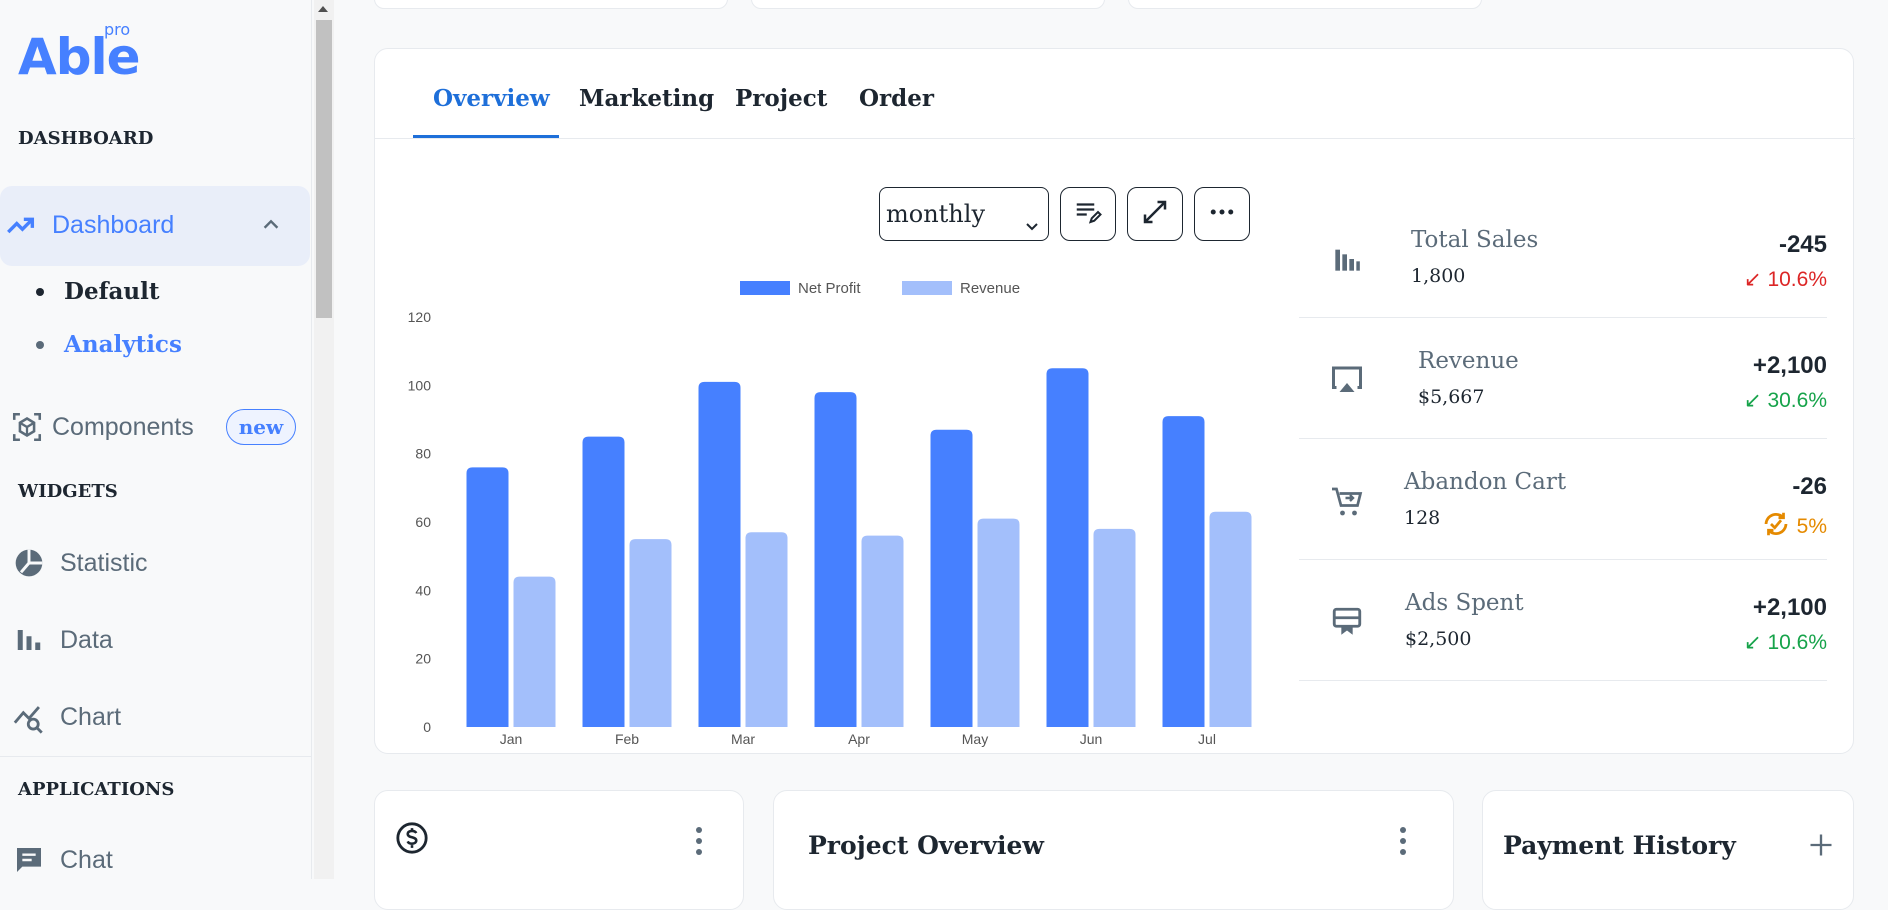 This screenshot has width=1888, height=910. What do you see at coordinates (86, 639) in the screenshot?
I see `sidebar-item-label: Data` at bounding box center [86, 639].